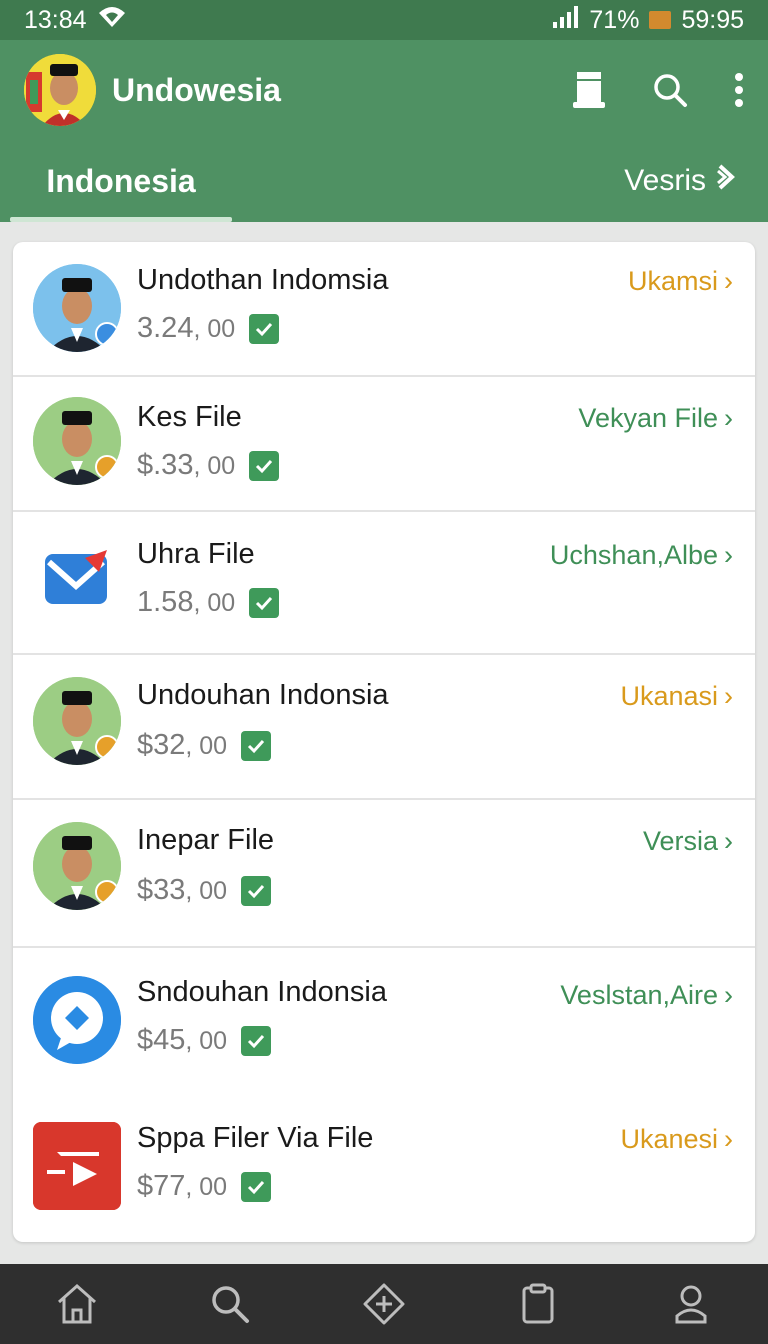 Image resolution: width=768 pixels, height=1344 pixels. I want to click on tab-vesris: Vesris, so click(681, 181).